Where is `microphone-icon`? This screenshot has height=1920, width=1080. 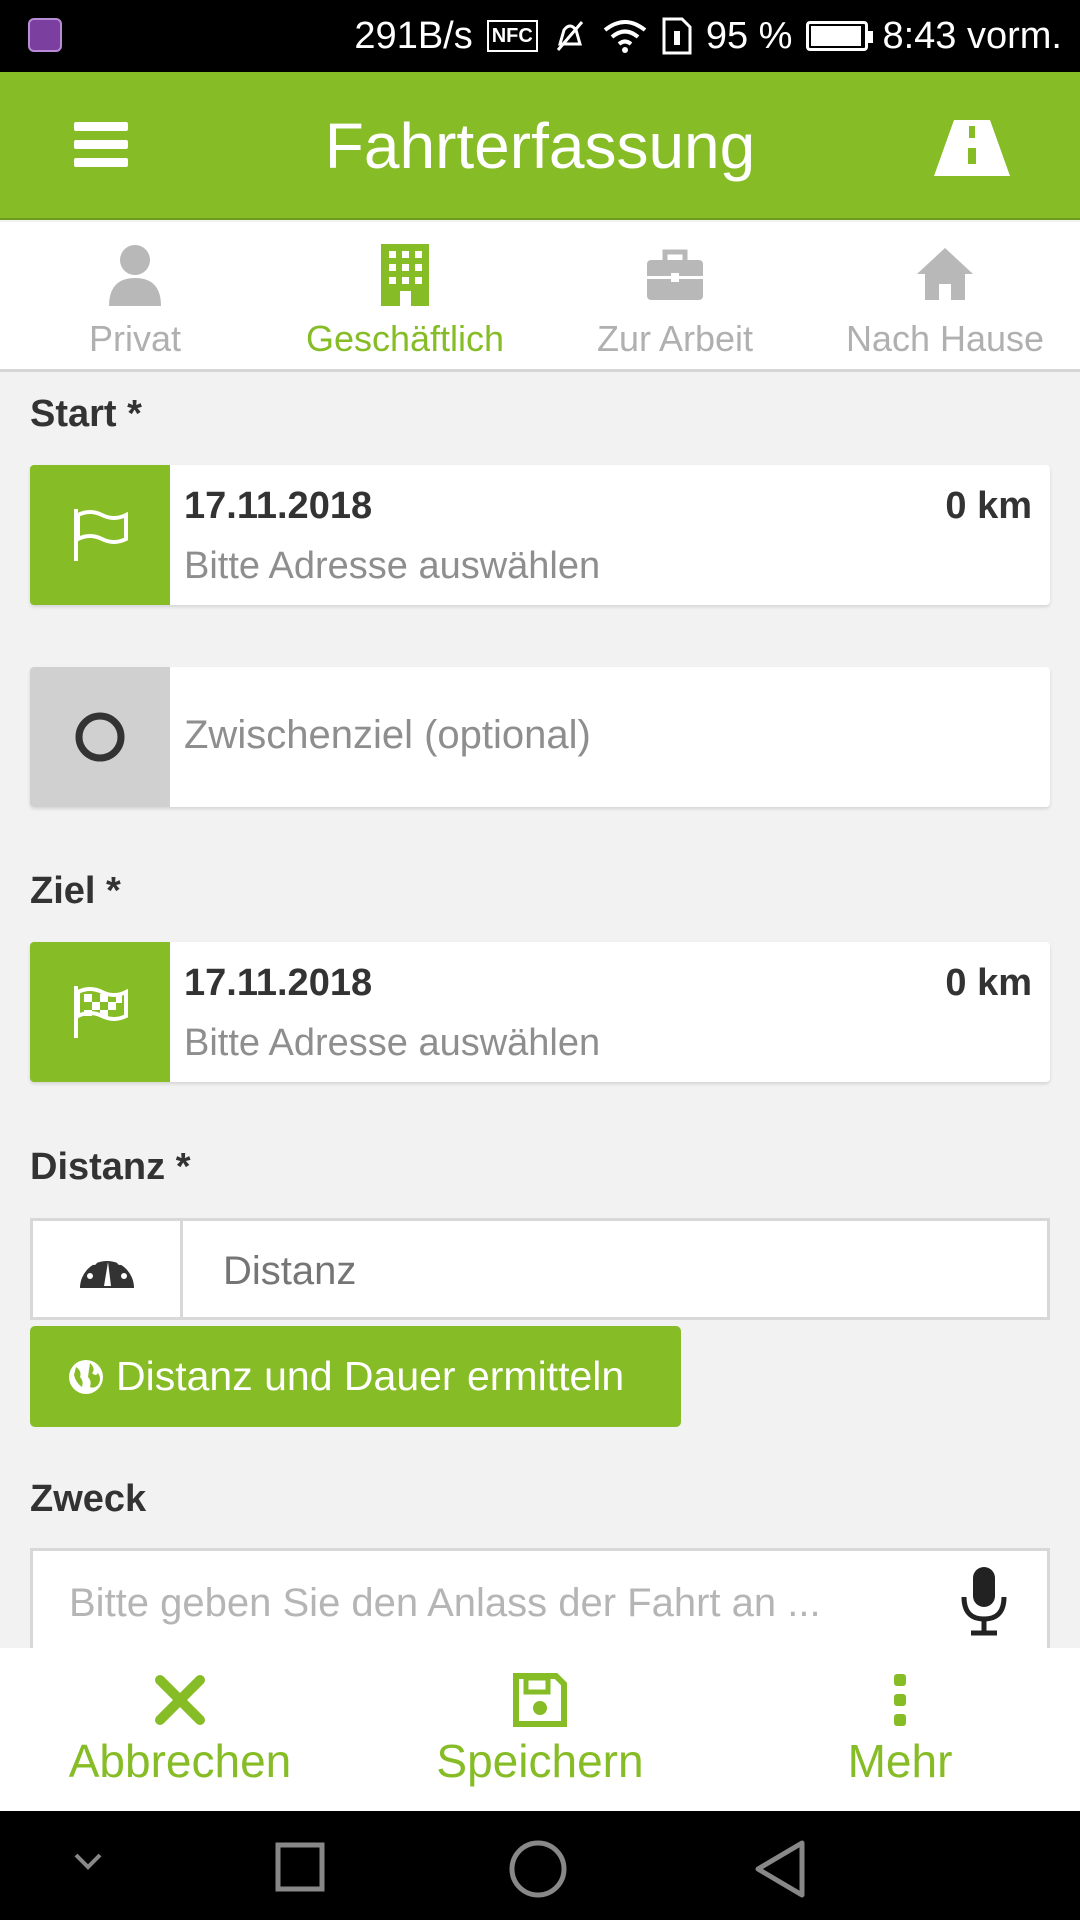
microphone-icon is located at coordinates (984, 1601).